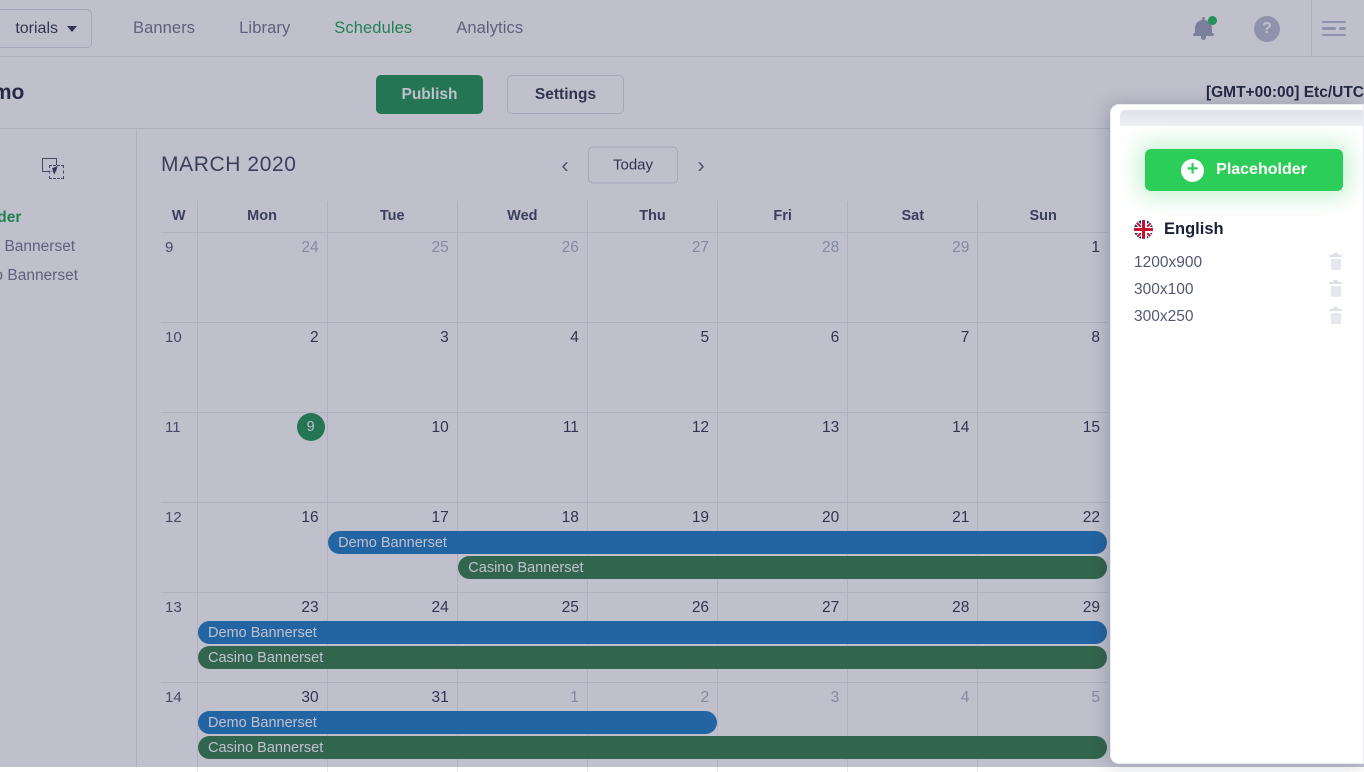 The image size is (1364, 772). Describe the element at coordinates (1192, 170) in the screenshot. I see `plus-icon: +` at that location.